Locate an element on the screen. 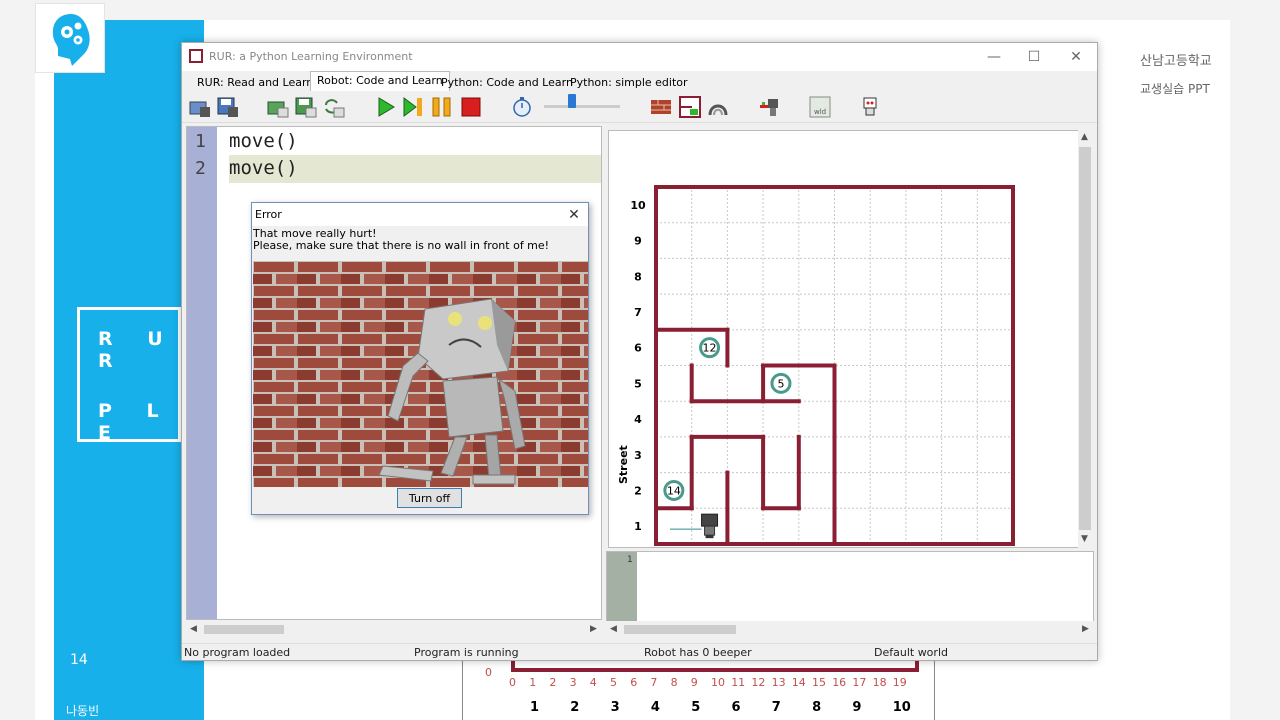  save-world-icon is located at coordinates (228, 107).